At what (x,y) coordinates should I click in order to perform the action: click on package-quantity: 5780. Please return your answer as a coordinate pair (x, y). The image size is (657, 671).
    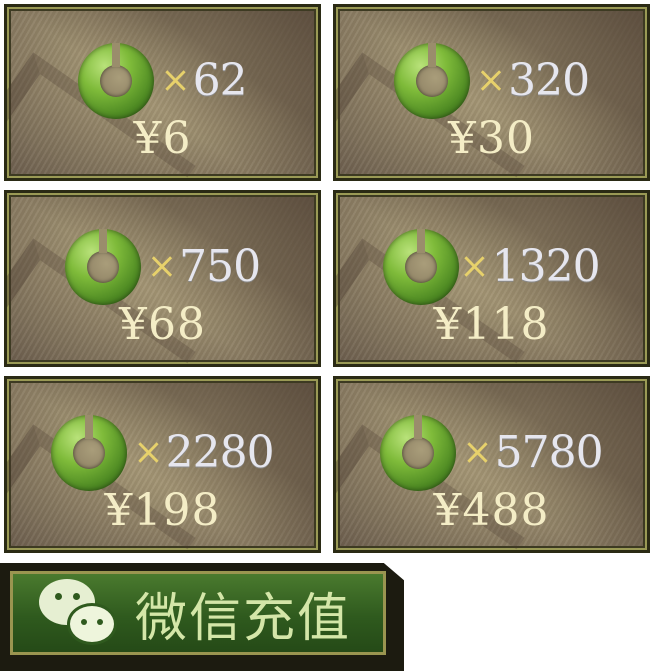
    Looking at the image, I should click on (549, 452).